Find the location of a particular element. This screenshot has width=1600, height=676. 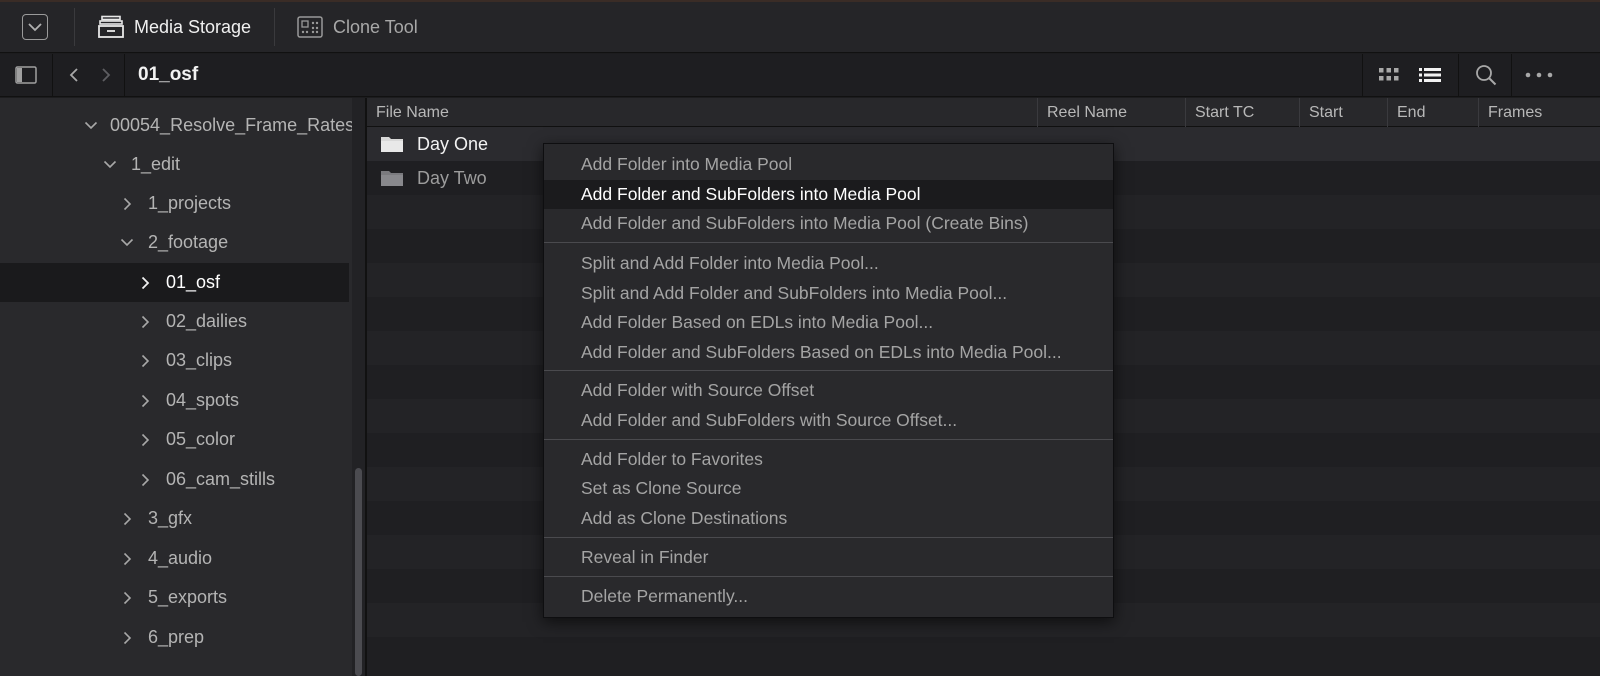

folder-icon is located at coordinates (392, 178).